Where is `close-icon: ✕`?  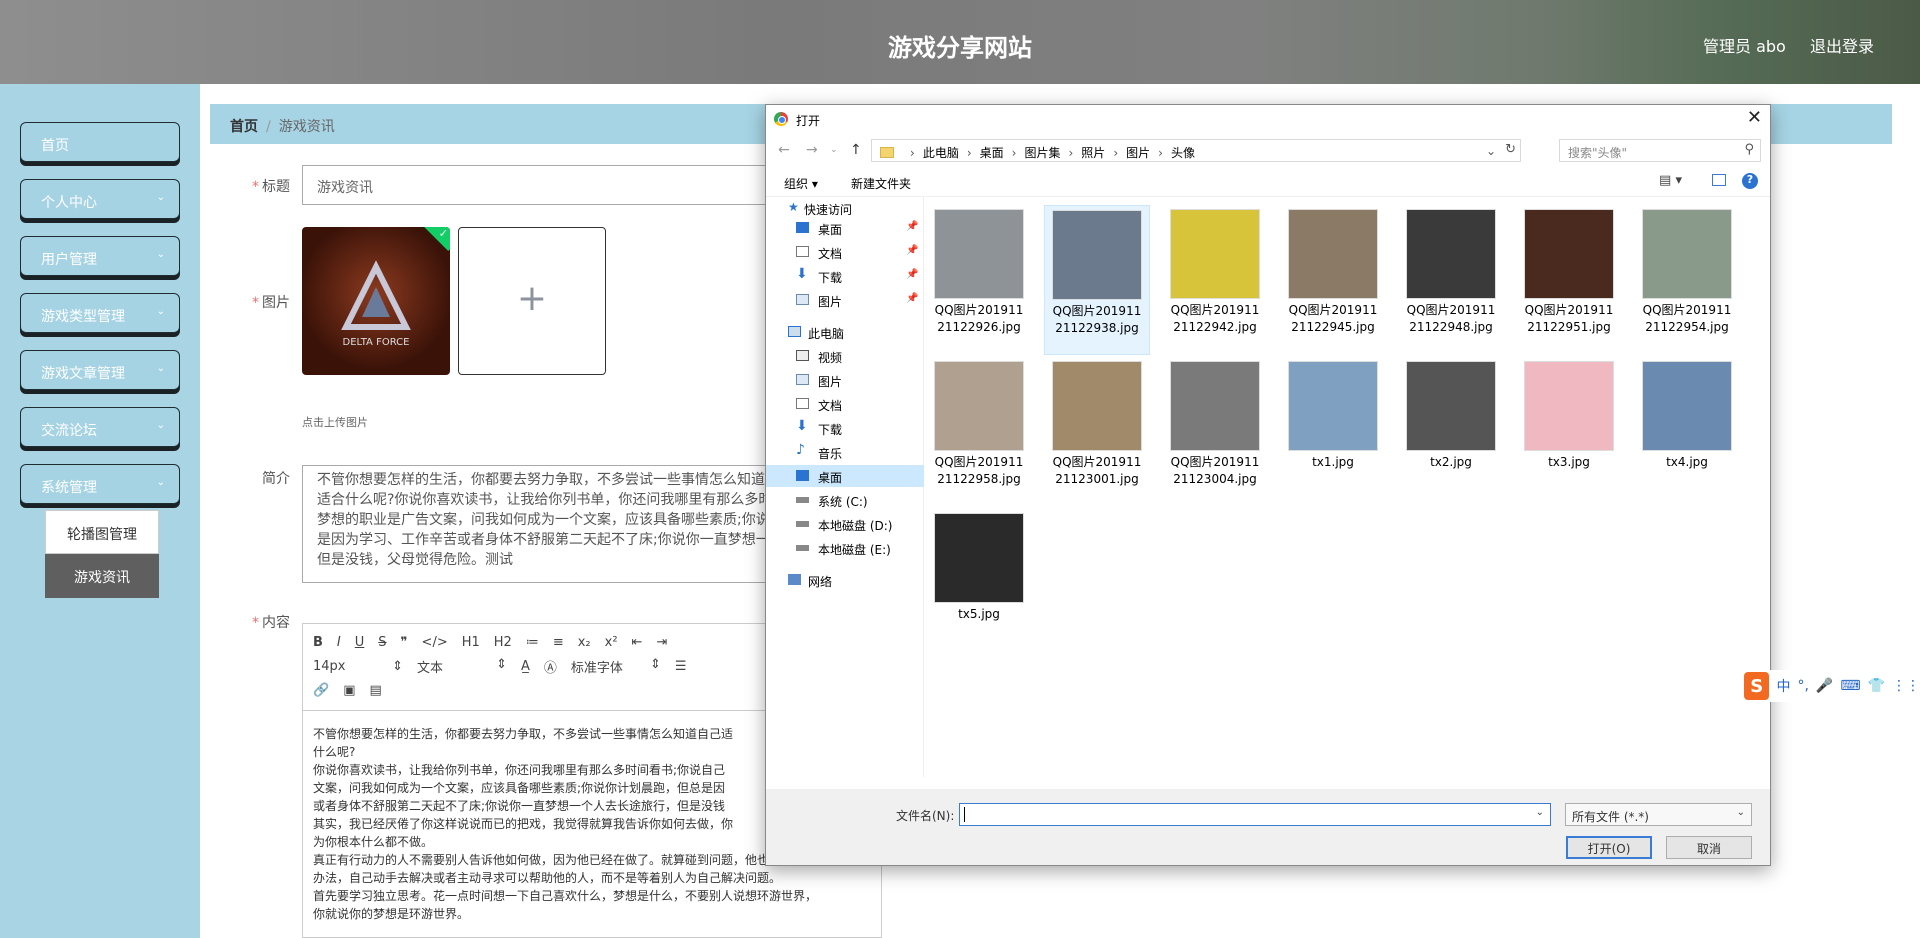 close-icon: ✕ is located at coordinates (1754, 117).